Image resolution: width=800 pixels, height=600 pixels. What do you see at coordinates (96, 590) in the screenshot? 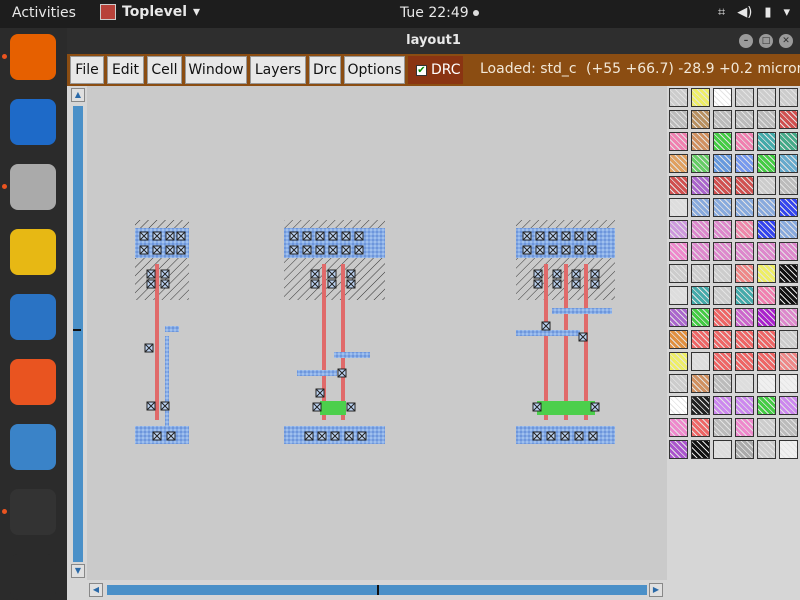
I see `scroll-left-icon: ◀` at bounding box center [96, 590].